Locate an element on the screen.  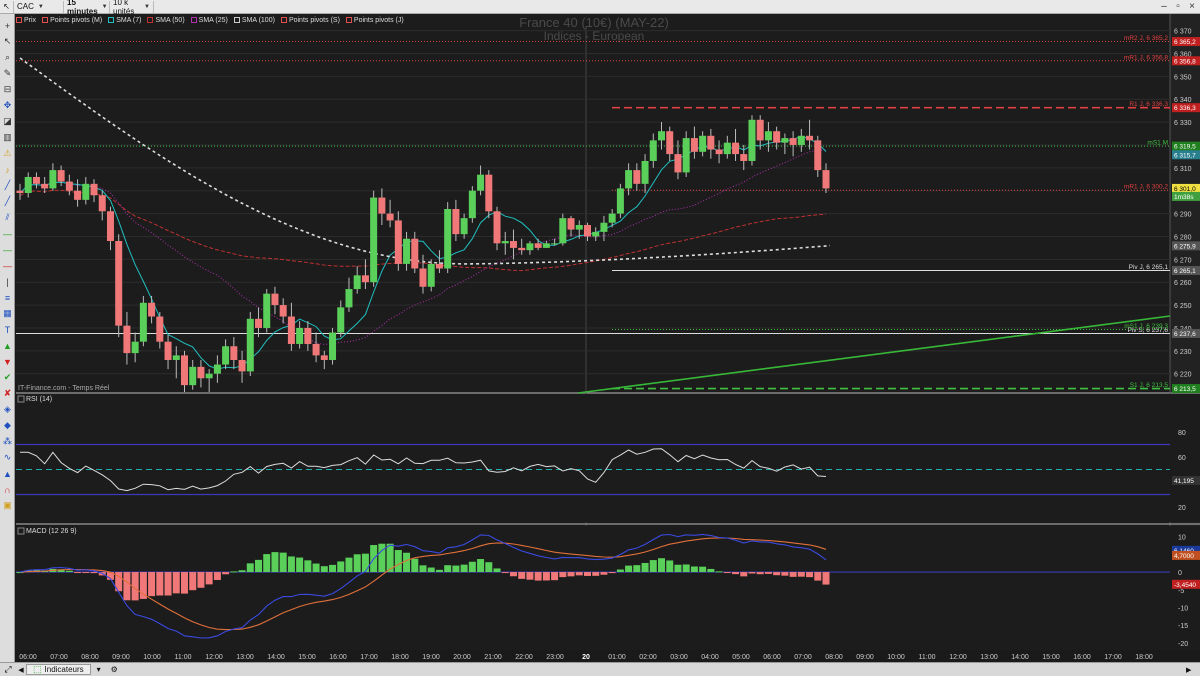
zoom-icon: ⌕ is located at coordinates (7, 57).